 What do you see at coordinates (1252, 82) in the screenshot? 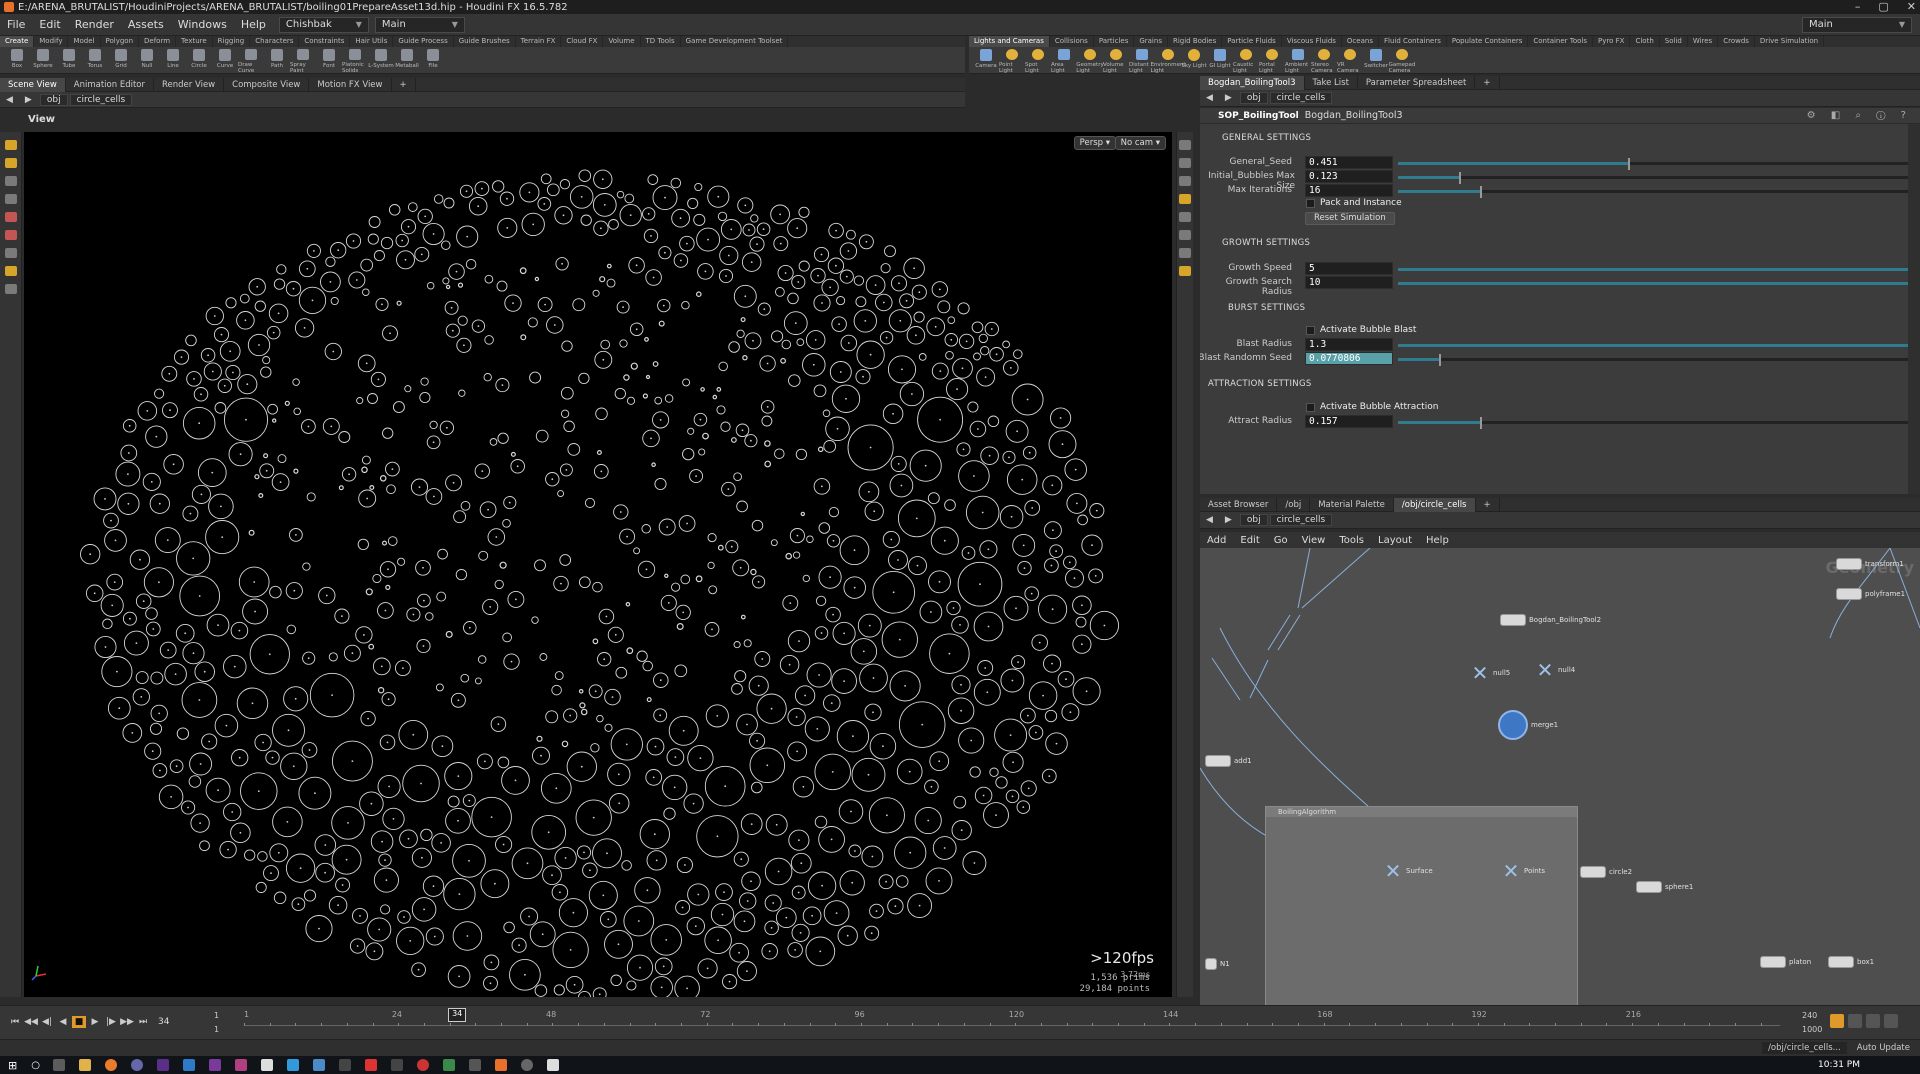
I see `tab-parameters: Bogdan_BoilingTool3` at bounding box center [1252, 82].